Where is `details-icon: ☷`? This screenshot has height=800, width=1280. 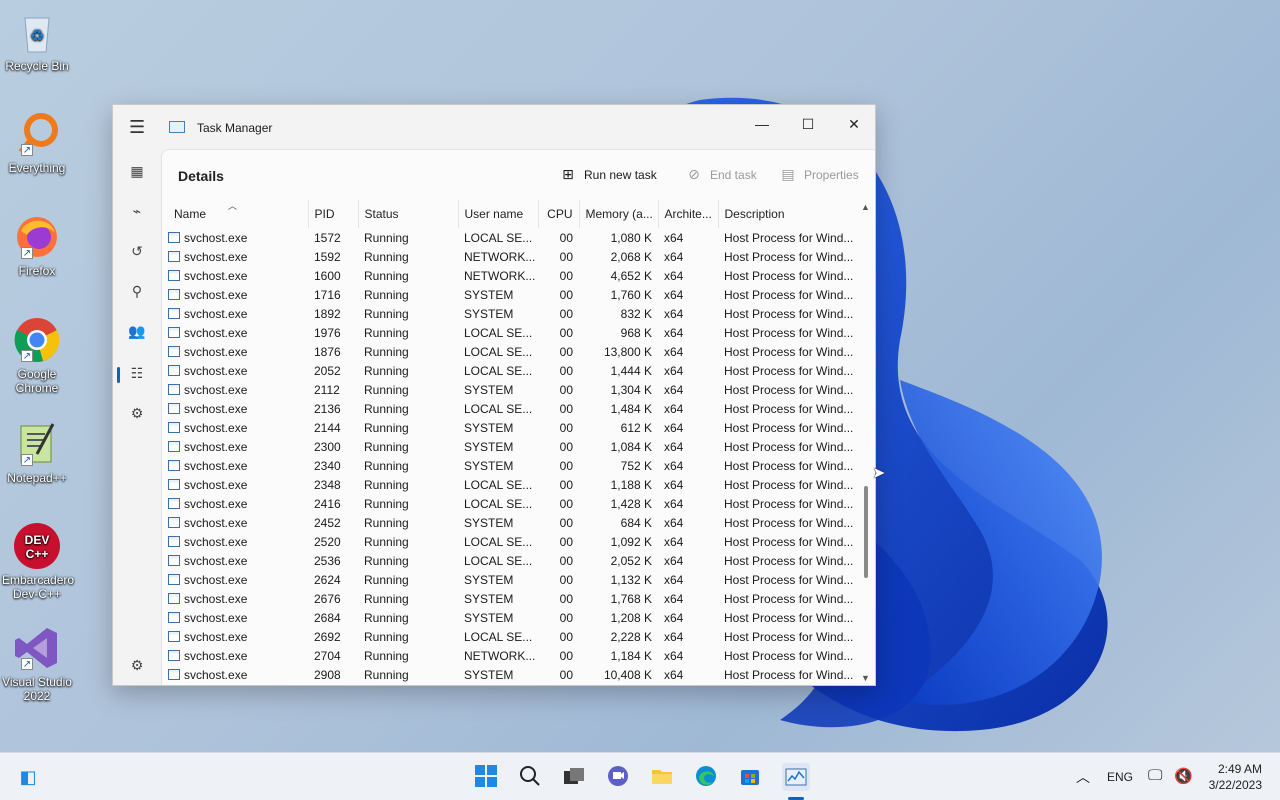
details-icon: ☷ is located at coordinates (137, 373).